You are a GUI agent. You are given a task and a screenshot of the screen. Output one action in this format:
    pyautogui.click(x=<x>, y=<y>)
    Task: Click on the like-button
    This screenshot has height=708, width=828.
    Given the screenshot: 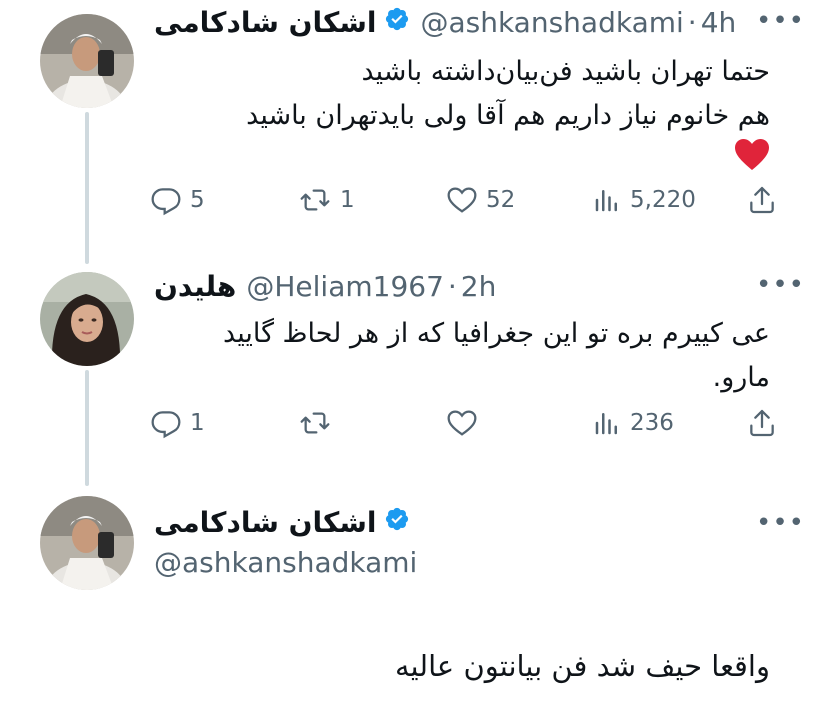 What is the action you would take?
    pyautogui.click(x=466, y=423)
    